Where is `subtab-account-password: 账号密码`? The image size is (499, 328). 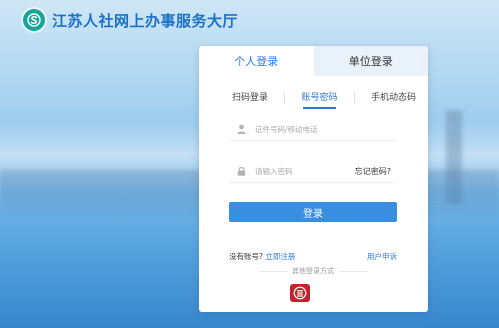
subtab-account-password: 账号密码 is located at coordinates (319, 99).